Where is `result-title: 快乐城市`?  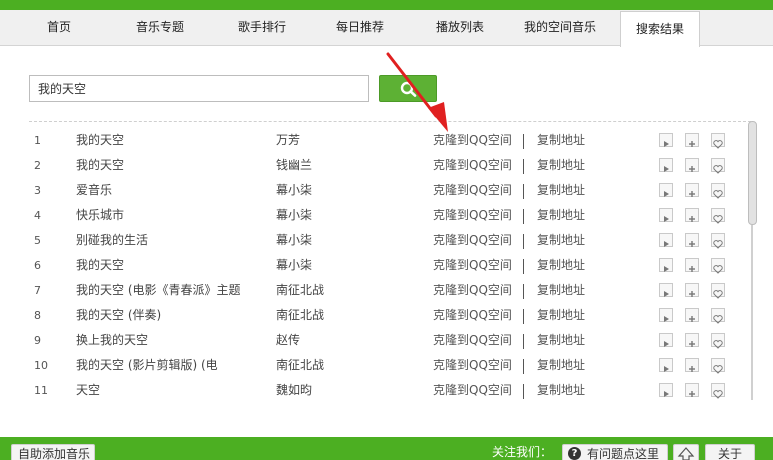 result-title: 快乐城市 is located at coordinates (171, 215).